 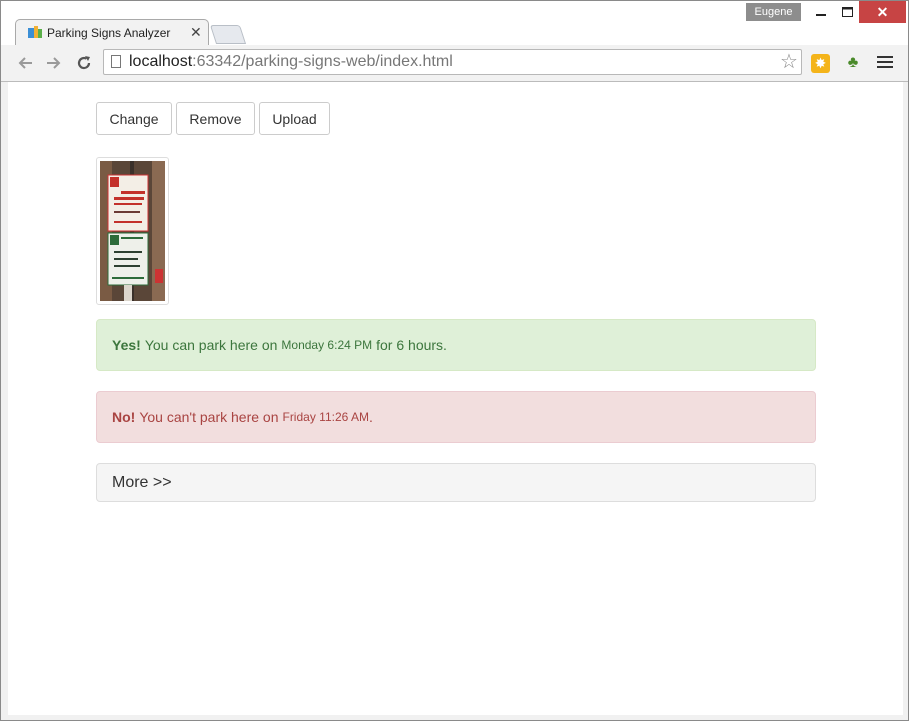 I want to click on parking-sign-image, so click(x=132, y=231).